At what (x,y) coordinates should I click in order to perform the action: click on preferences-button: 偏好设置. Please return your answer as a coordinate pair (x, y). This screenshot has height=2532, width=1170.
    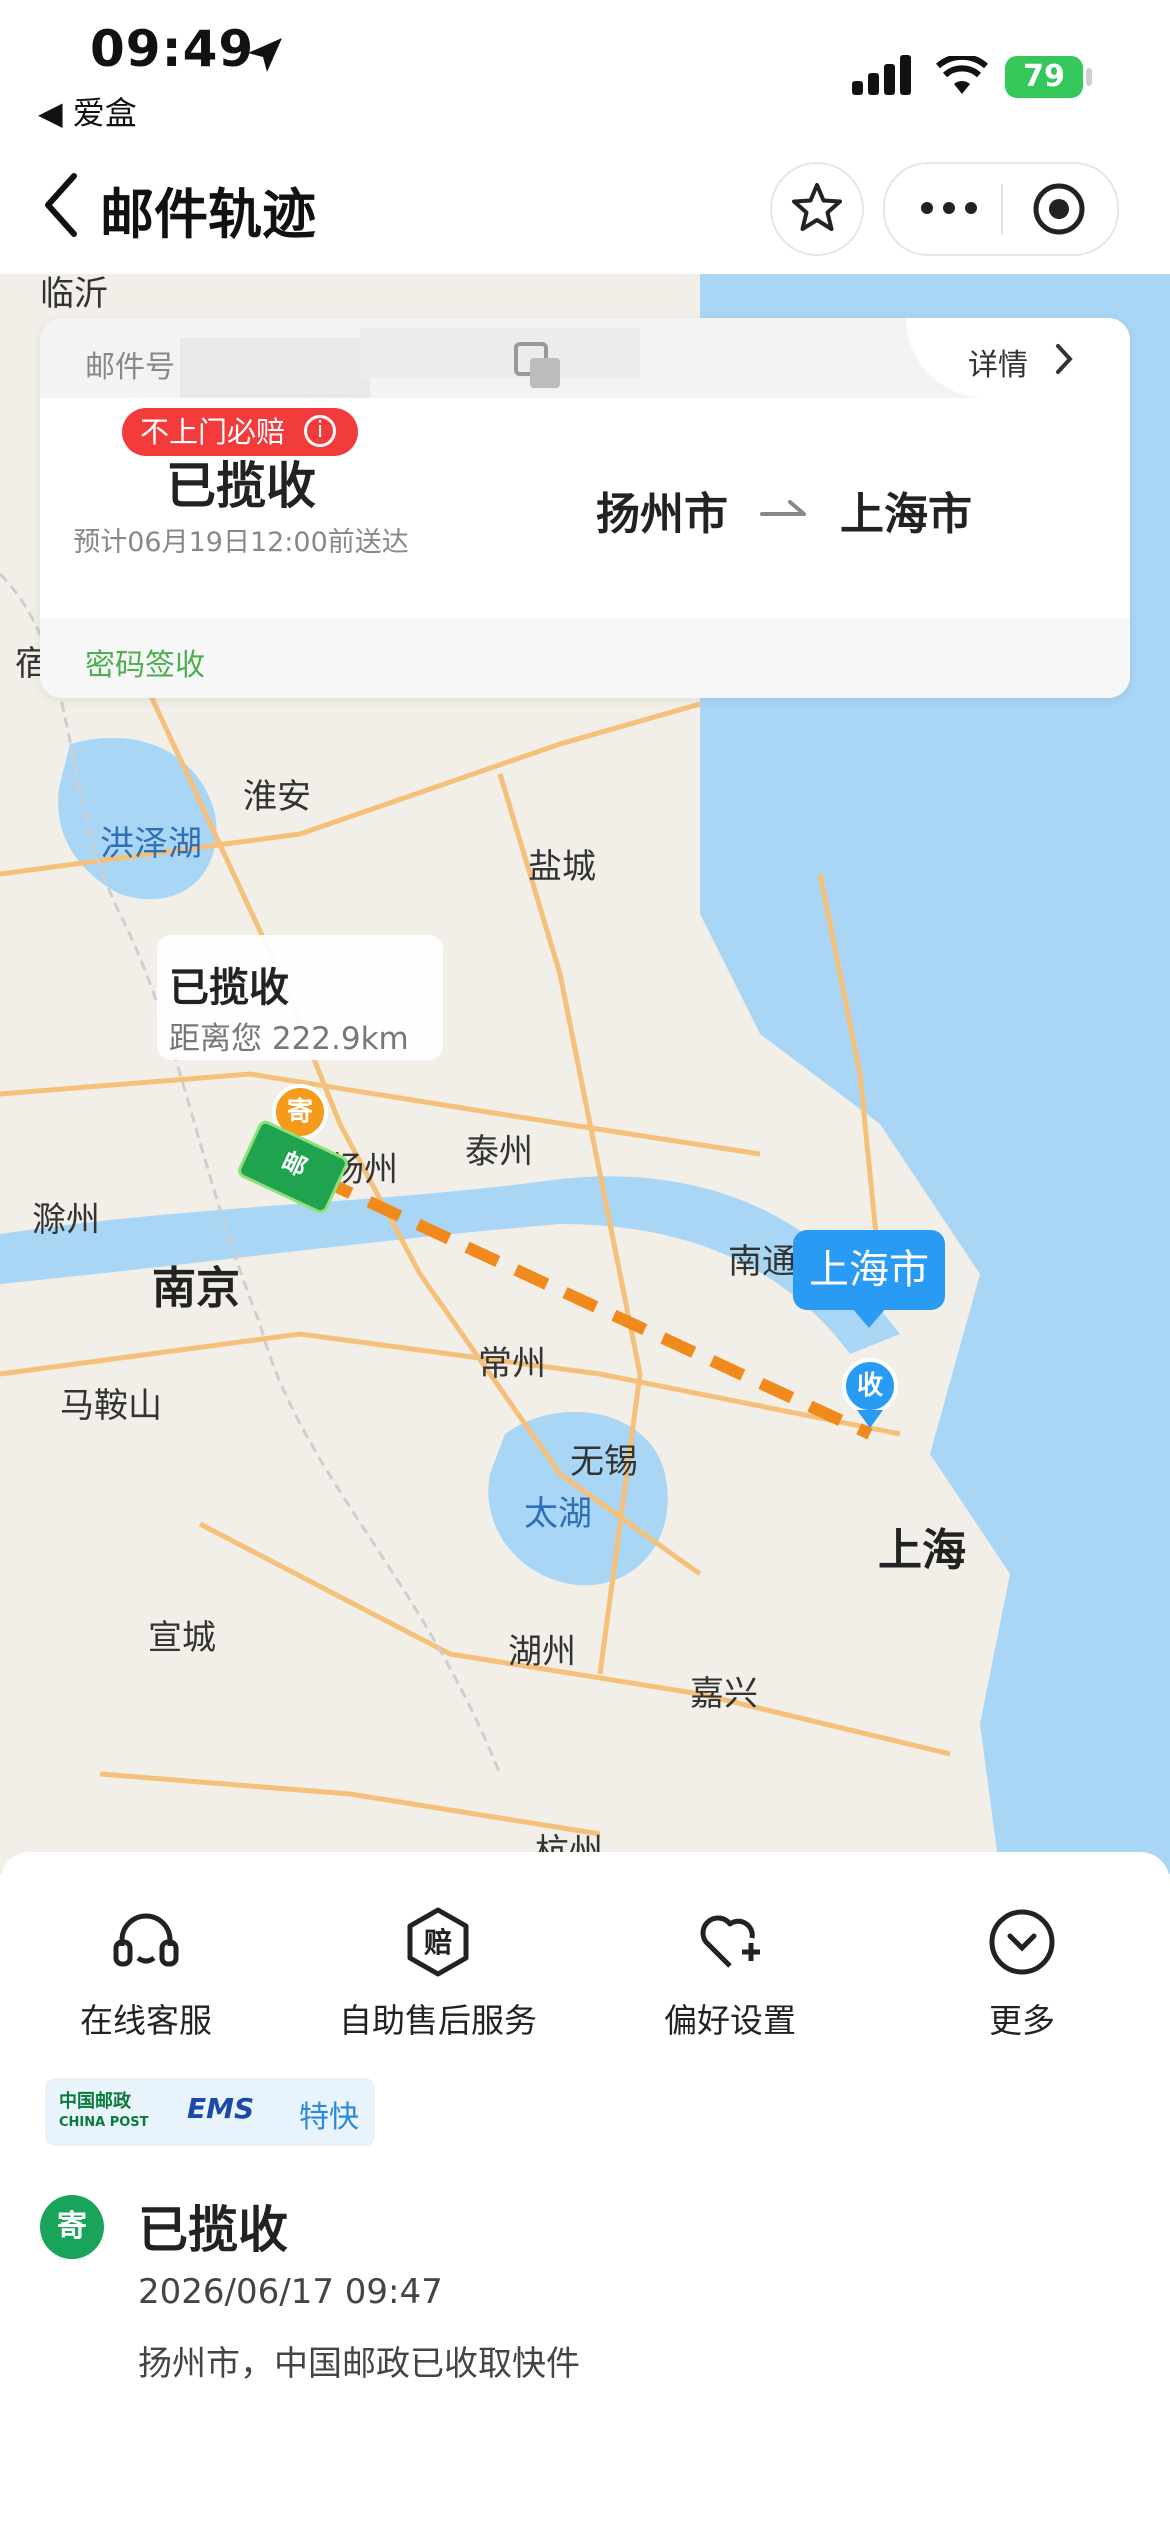
    Looking at the image, I should click on (730, 1974).